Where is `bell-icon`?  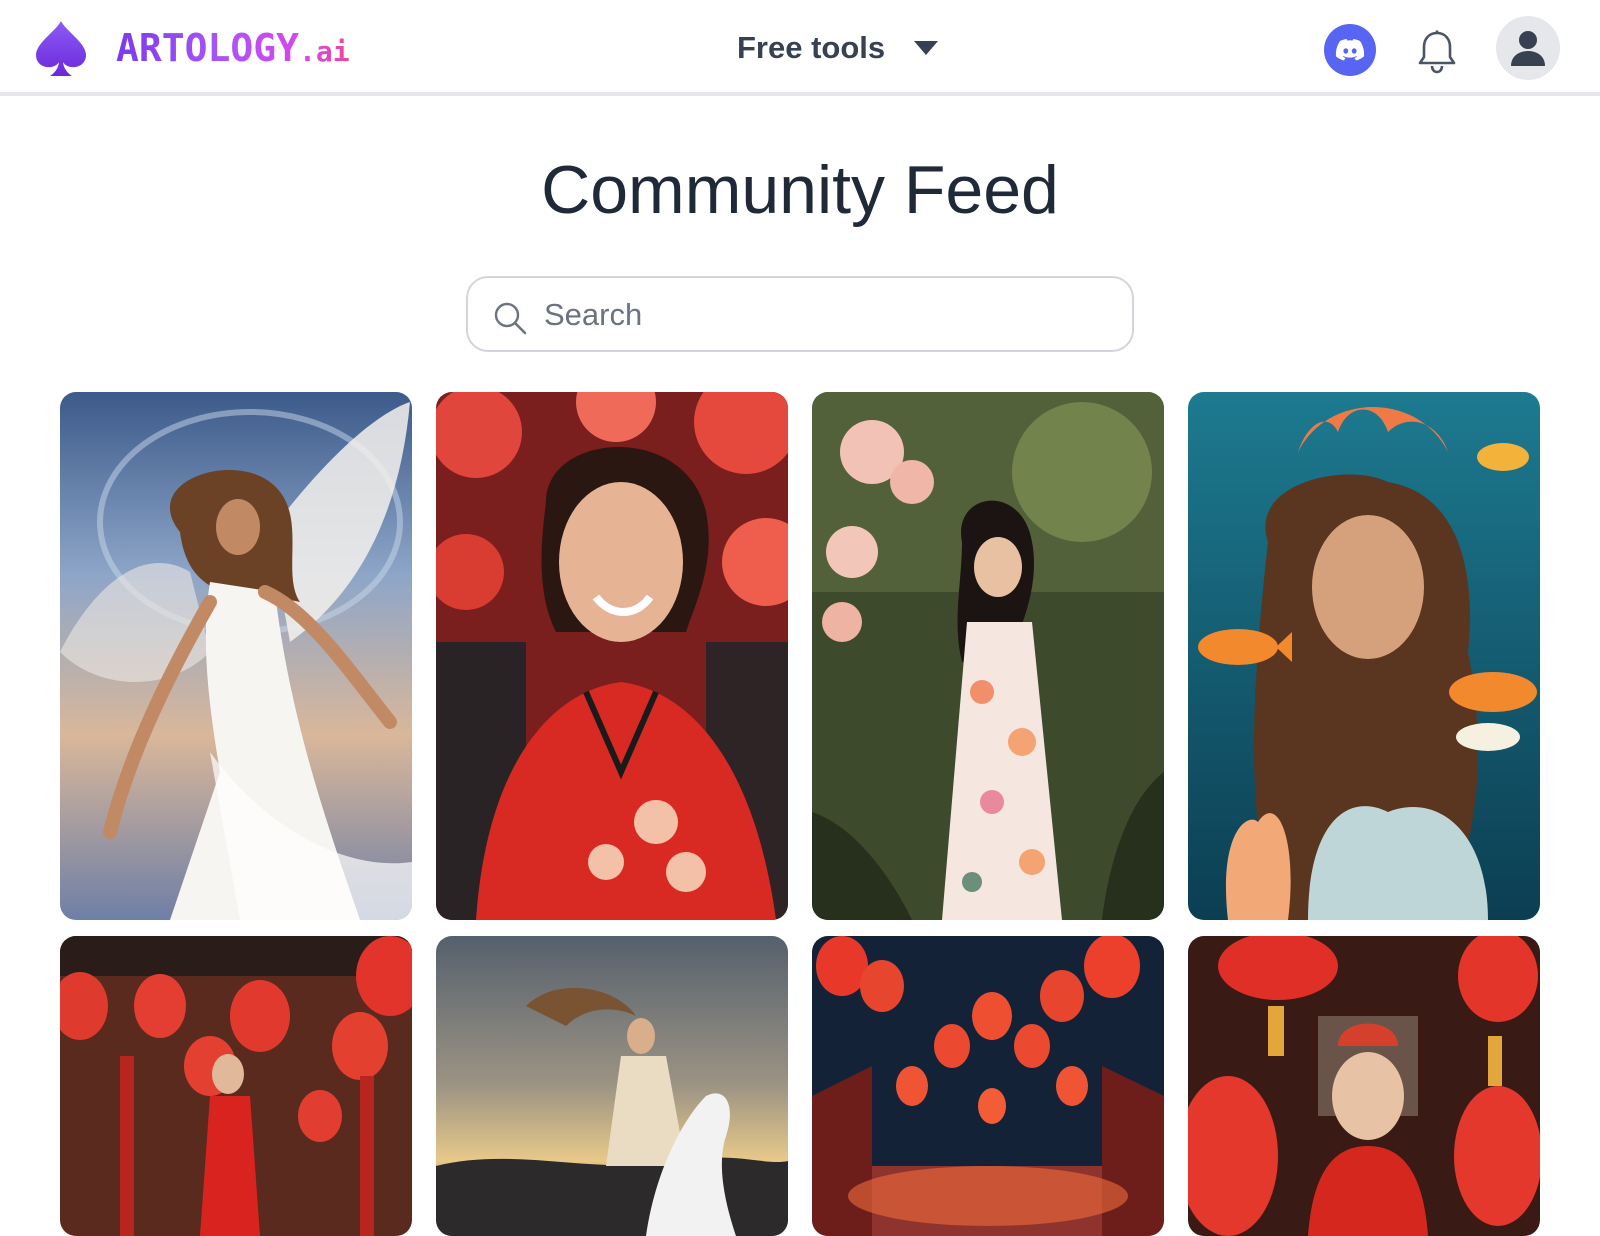 bell-icon is located at coordinates (1437, 52).